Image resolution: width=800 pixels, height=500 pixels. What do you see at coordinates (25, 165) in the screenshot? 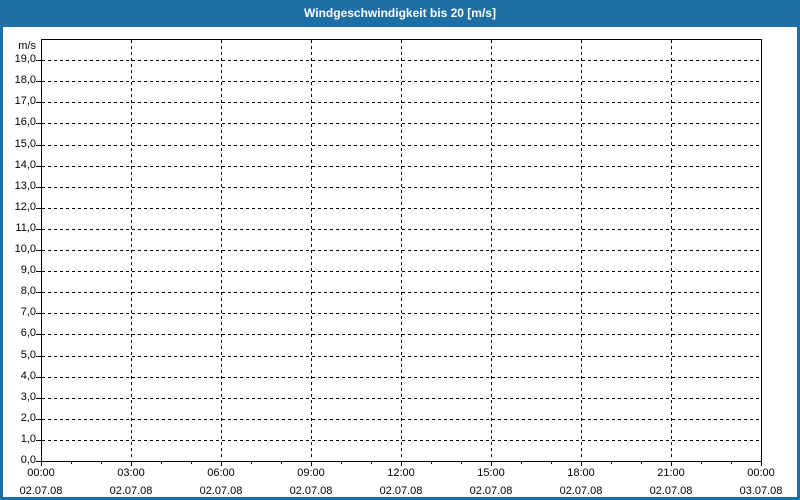
I see `y-axis-tick-label: 14,0` at bounding box center [25, 165].